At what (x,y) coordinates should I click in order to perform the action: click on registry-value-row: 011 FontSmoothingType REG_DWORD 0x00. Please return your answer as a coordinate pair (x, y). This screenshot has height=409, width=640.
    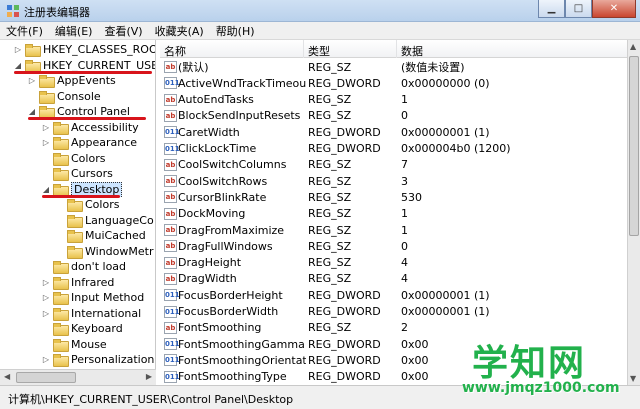
    Looking at the image, I should click on (393, 377).